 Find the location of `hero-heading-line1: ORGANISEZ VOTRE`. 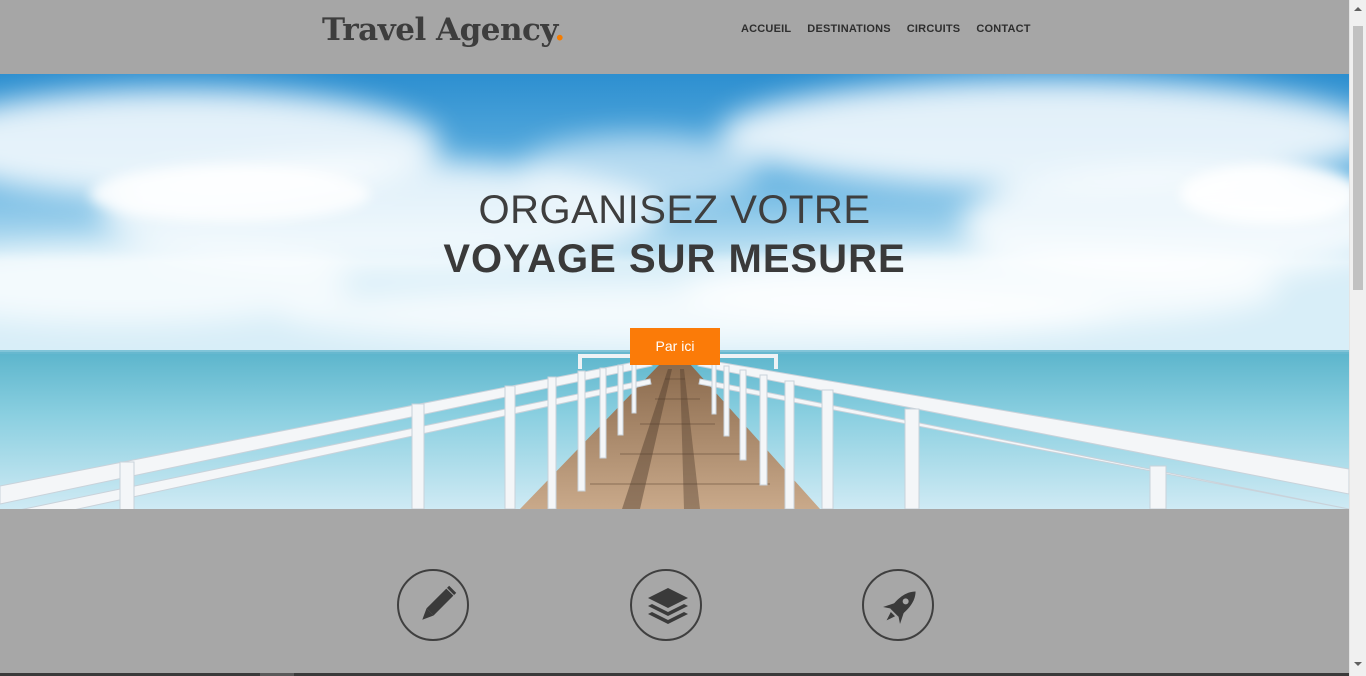

hero-heading-line1: ORGANISEZ VOTRE is located at coordinates (674, 210).